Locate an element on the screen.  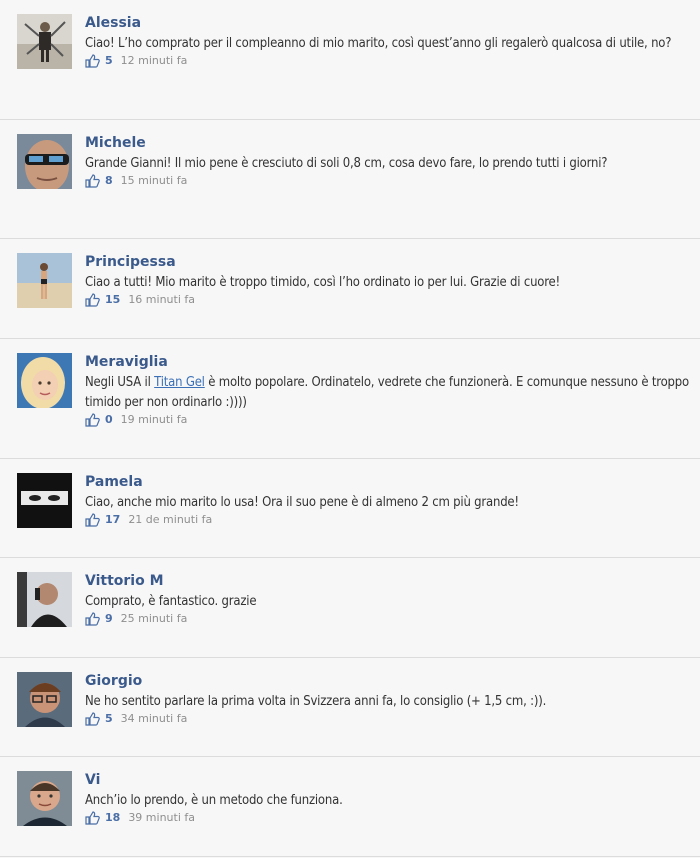
comment-meta: 5 12 minuti fa is located at coordinates (387, 61).